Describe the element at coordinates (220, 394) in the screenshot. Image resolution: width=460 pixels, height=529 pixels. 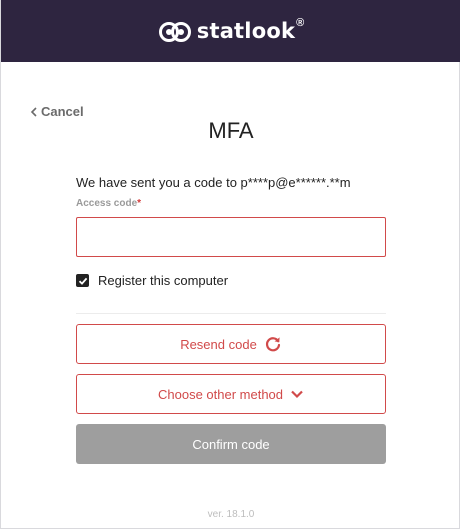
I see `choose-other-method-label: Choose other method` at that location.